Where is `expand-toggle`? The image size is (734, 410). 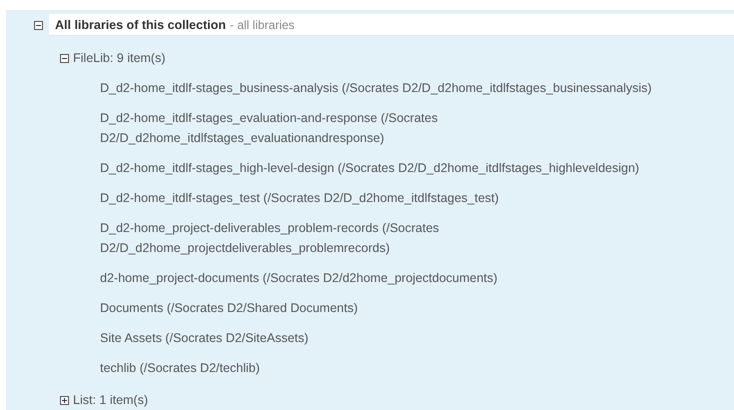 expand-toggle is located at coordinates (64, 400).